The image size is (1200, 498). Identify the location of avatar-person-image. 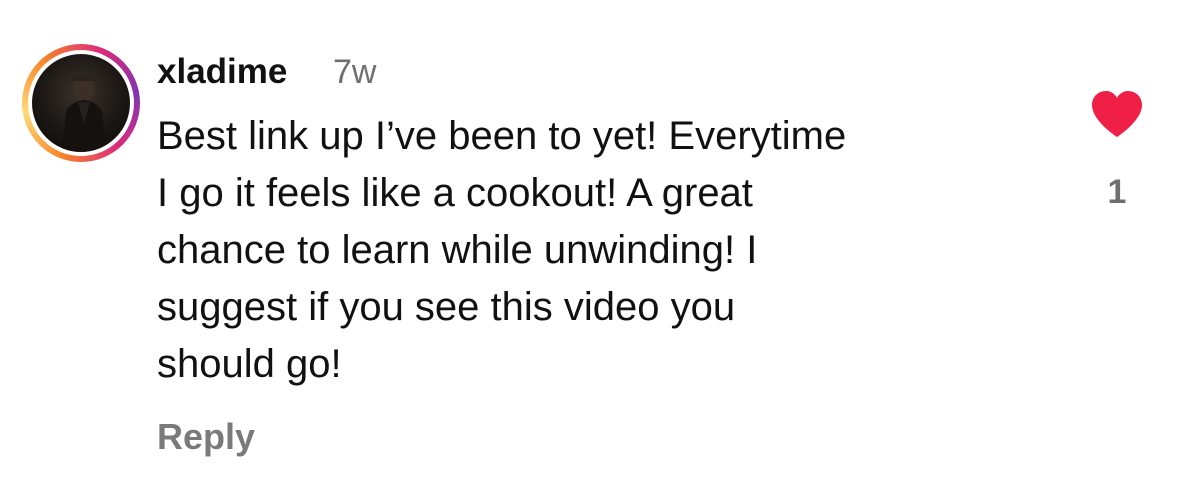
(84, 113).